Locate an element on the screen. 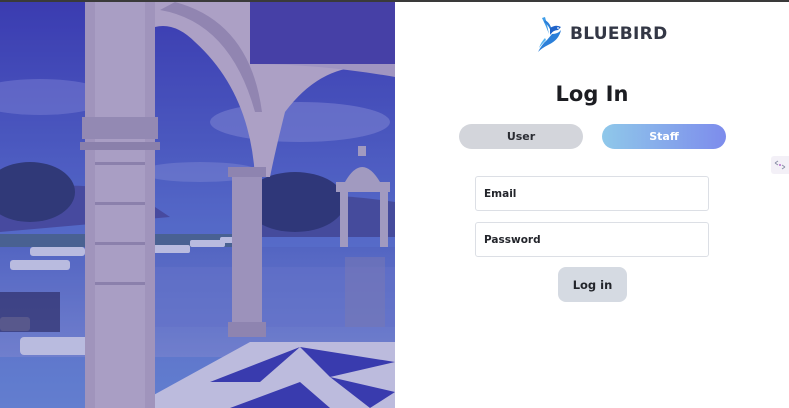 This screenshot has width=789, height=408. login-button: Log in is located at coordinates (592, 284).